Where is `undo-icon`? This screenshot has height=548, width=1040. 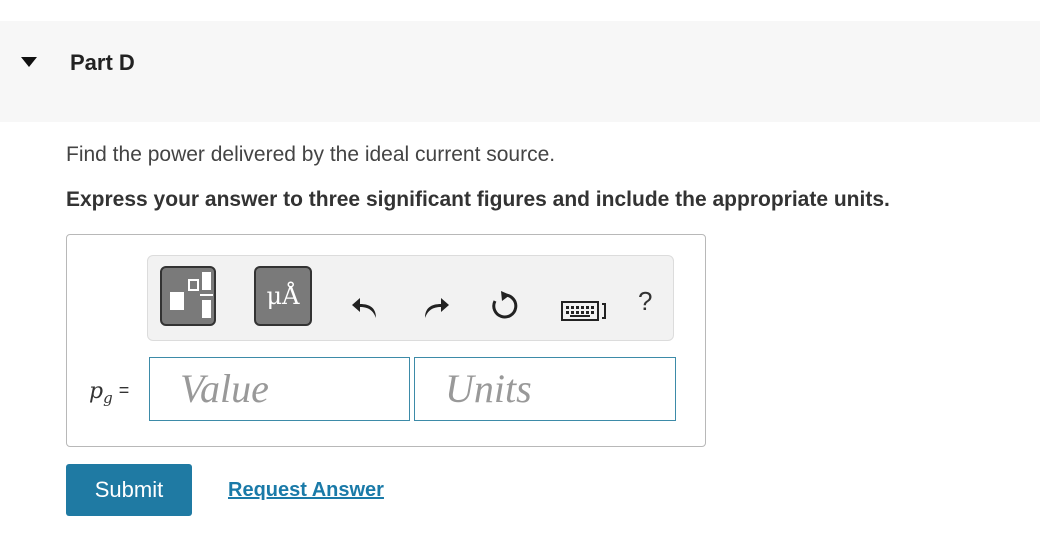 undo-icon is located at coordinates (365, 307).